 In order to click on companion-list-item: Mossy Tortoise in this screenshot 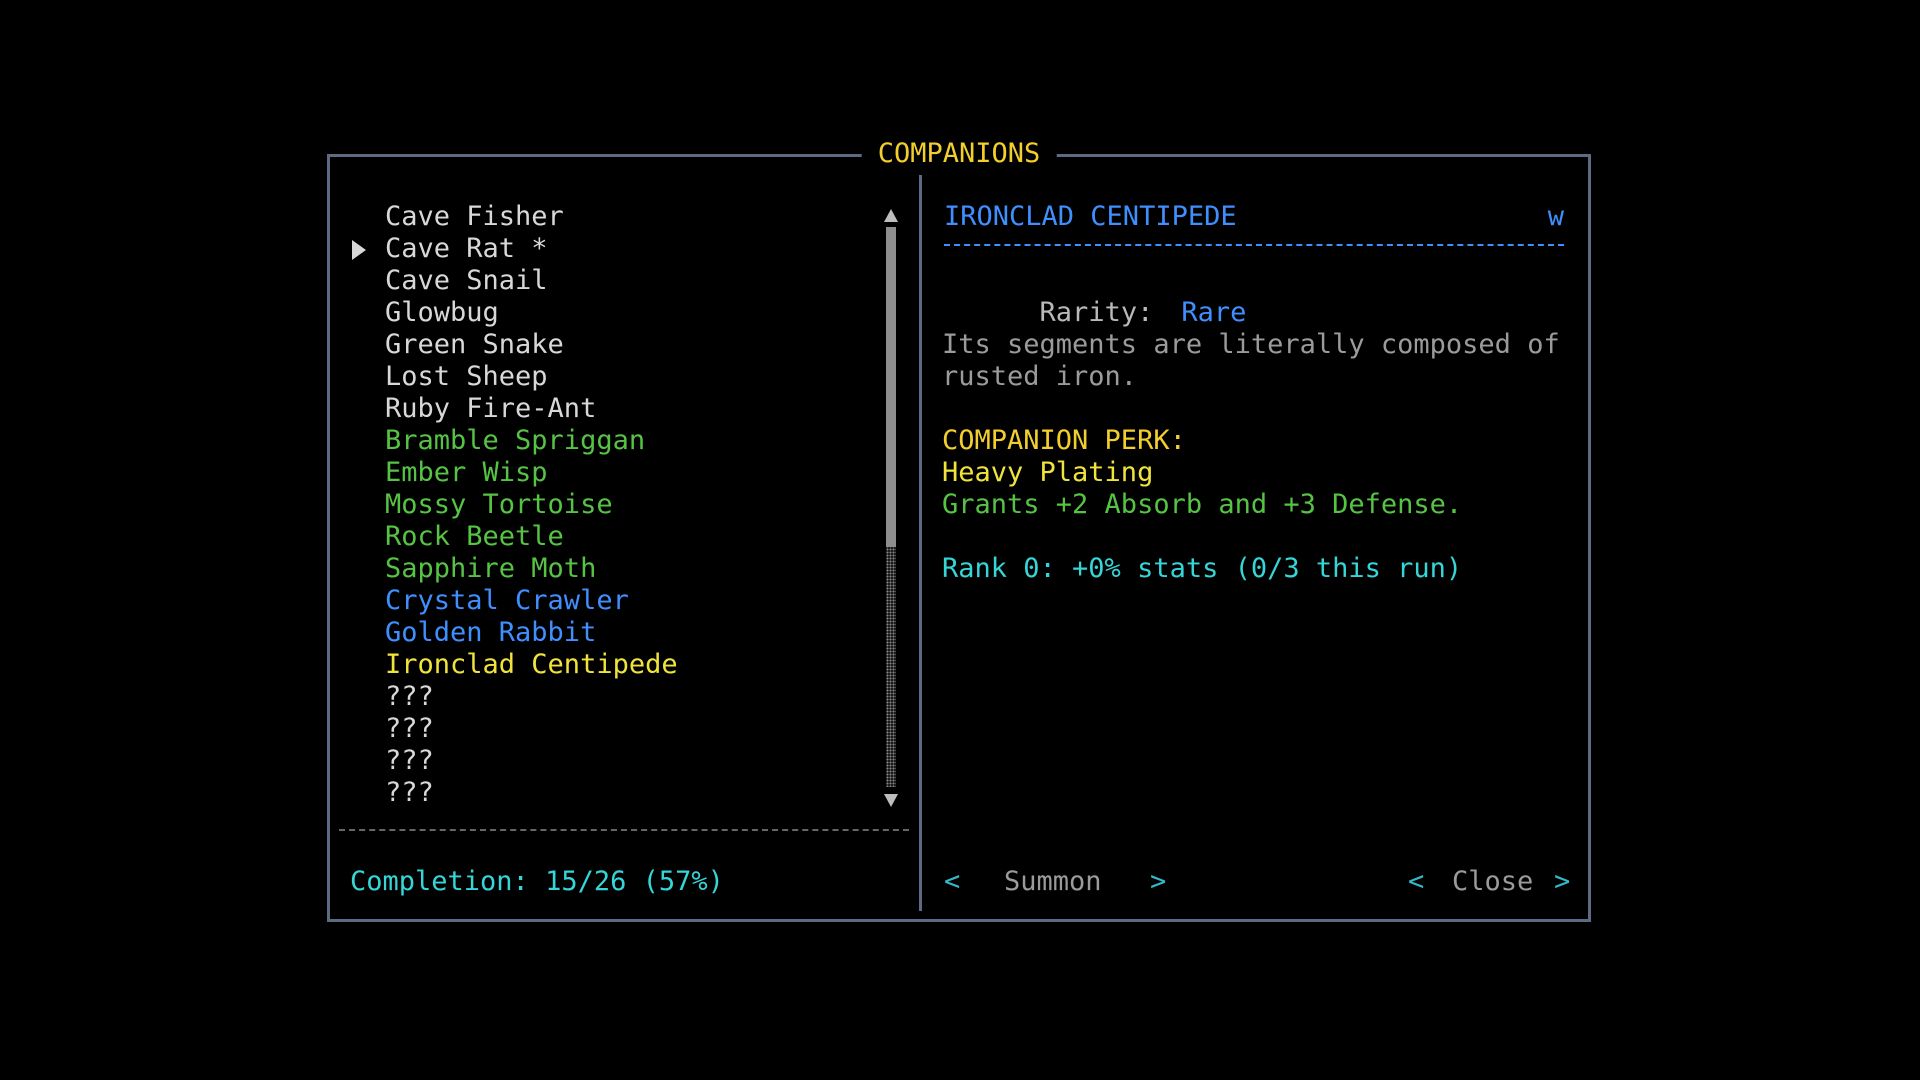, I will do `click(615, 505)`.